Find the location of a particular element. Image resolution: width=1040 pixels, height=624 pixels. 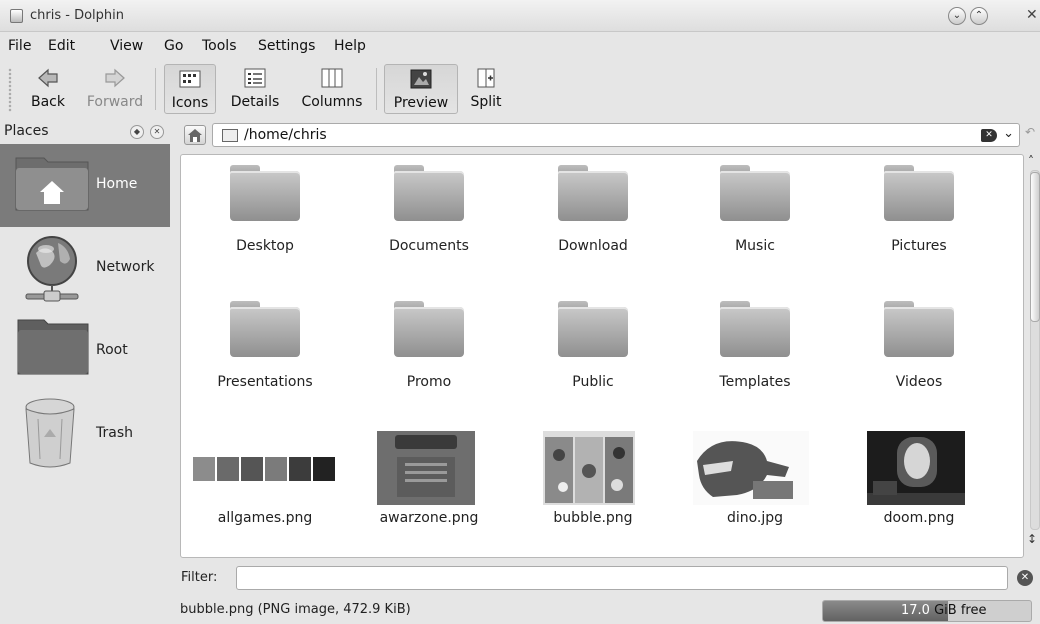

window-title: chris - Dolphin is located at coordinates (77, 15).